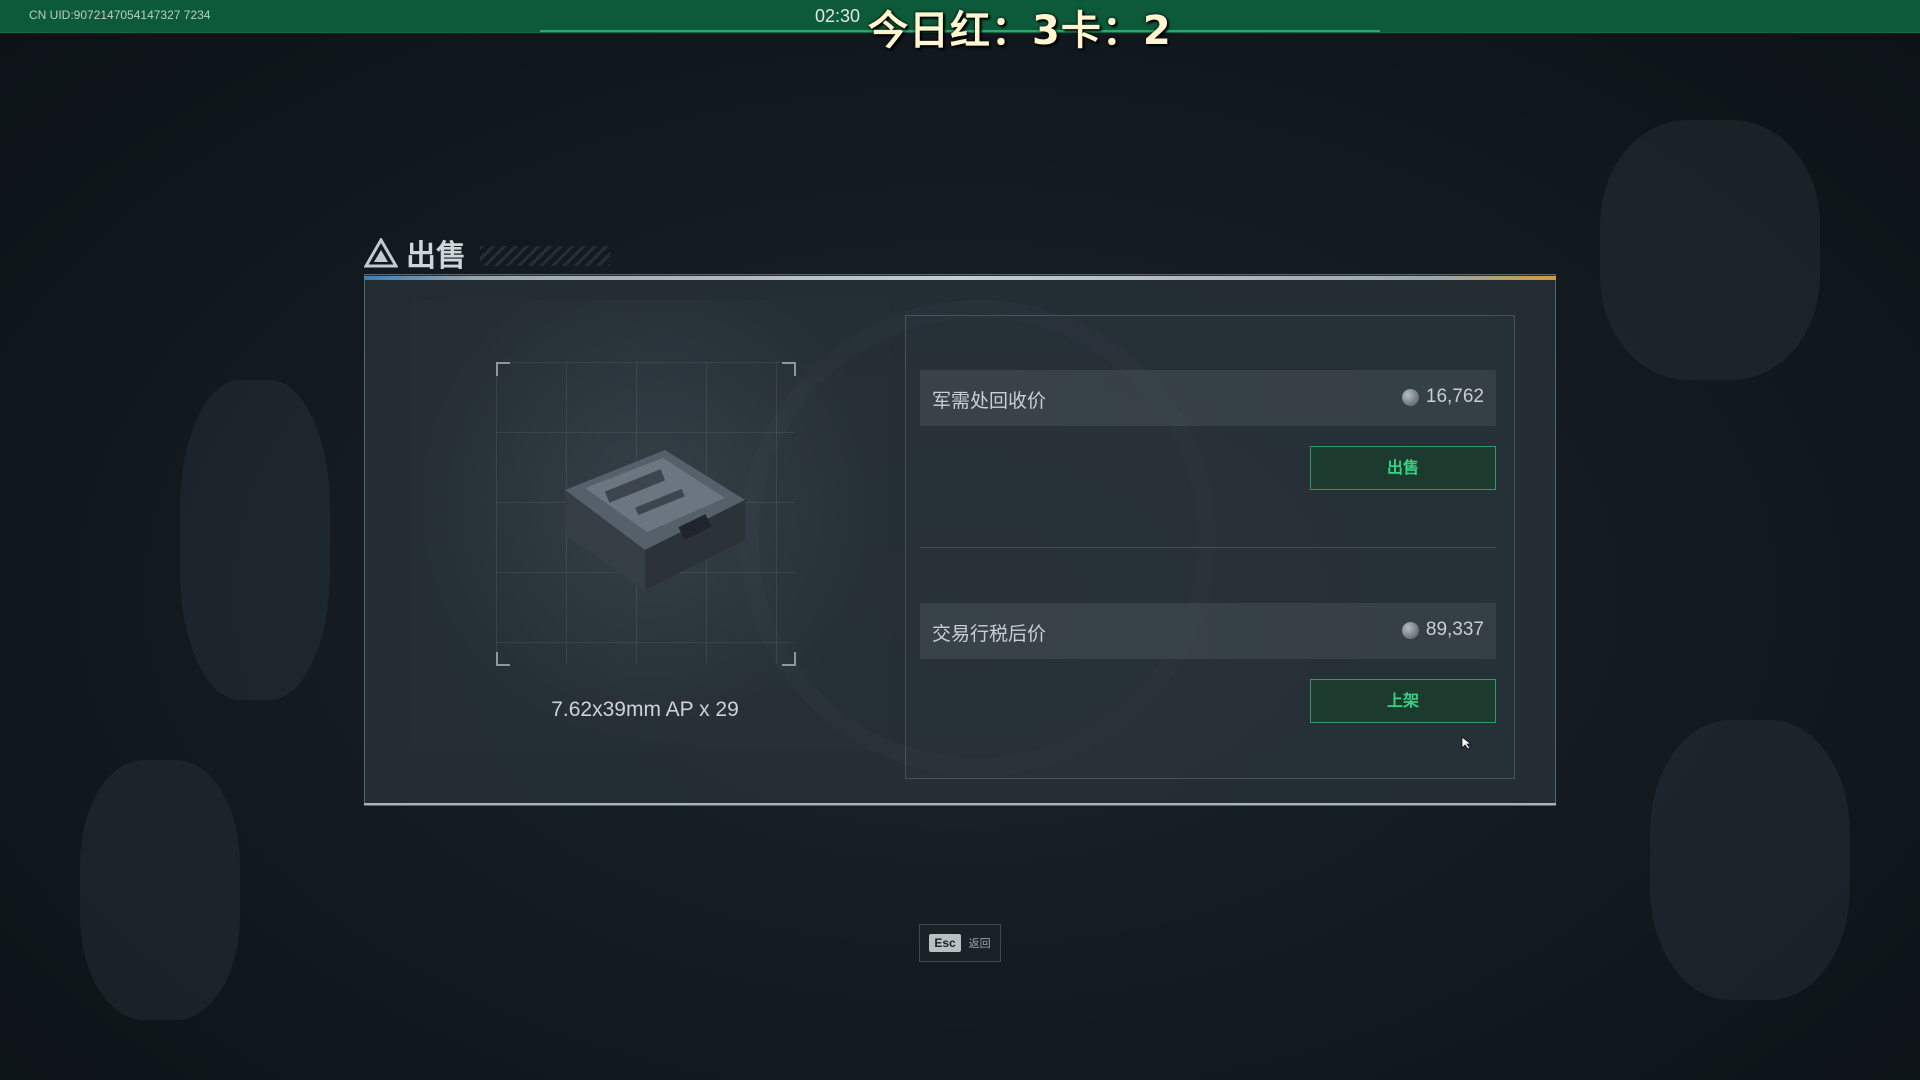 This screenshot has width=1920, height=1080. Describe the element at coordinates (989, 401) in the screenshot. I see `recycle-price-label: 军需处回收价` at that location.